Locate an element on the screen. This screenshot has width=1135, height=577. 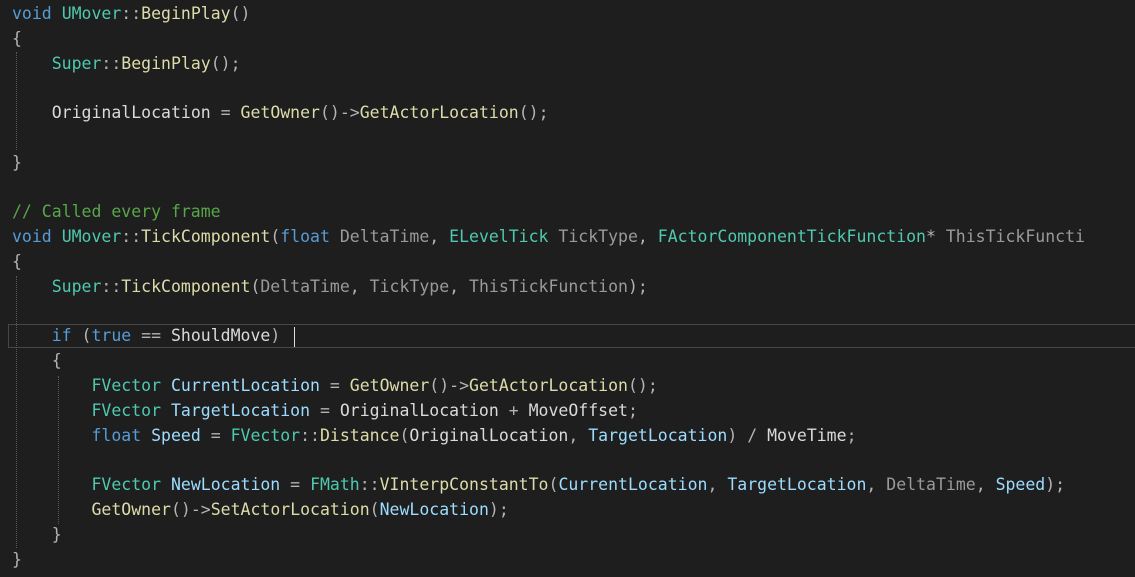
code-line: void UMover::BeginPlay() is located at coordinates (131, 14).